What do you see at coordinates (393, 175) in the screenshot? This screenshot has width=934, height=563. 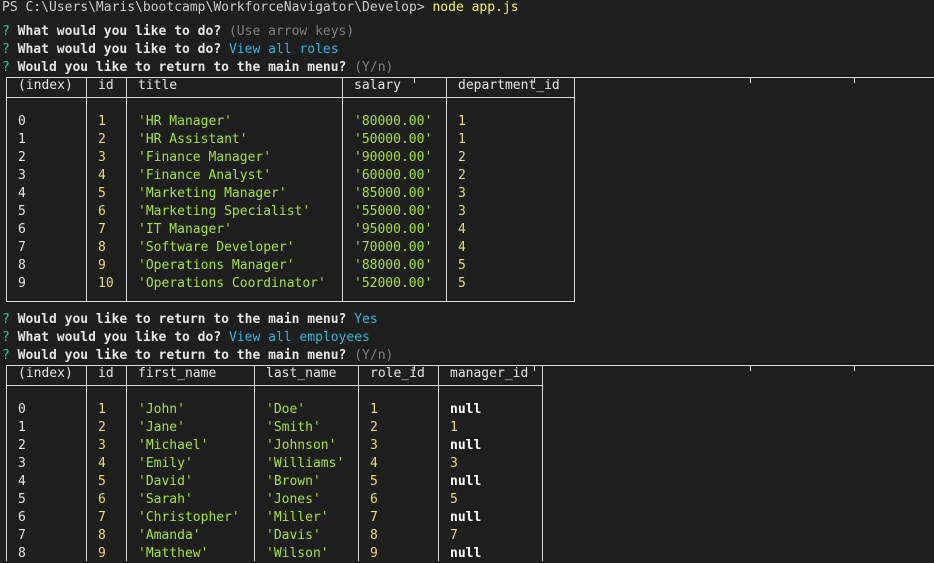 I see `roles-table-cell: '60000.00'` at bounding box center [393, 175].